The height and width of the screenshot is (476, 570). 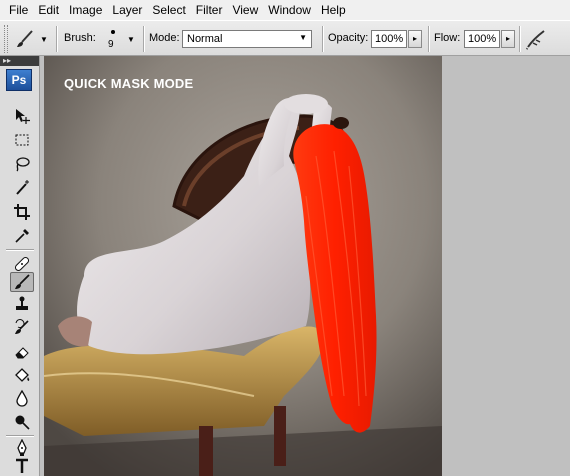 I want to click on healing-brush-icon, so click(x=22, y=264).